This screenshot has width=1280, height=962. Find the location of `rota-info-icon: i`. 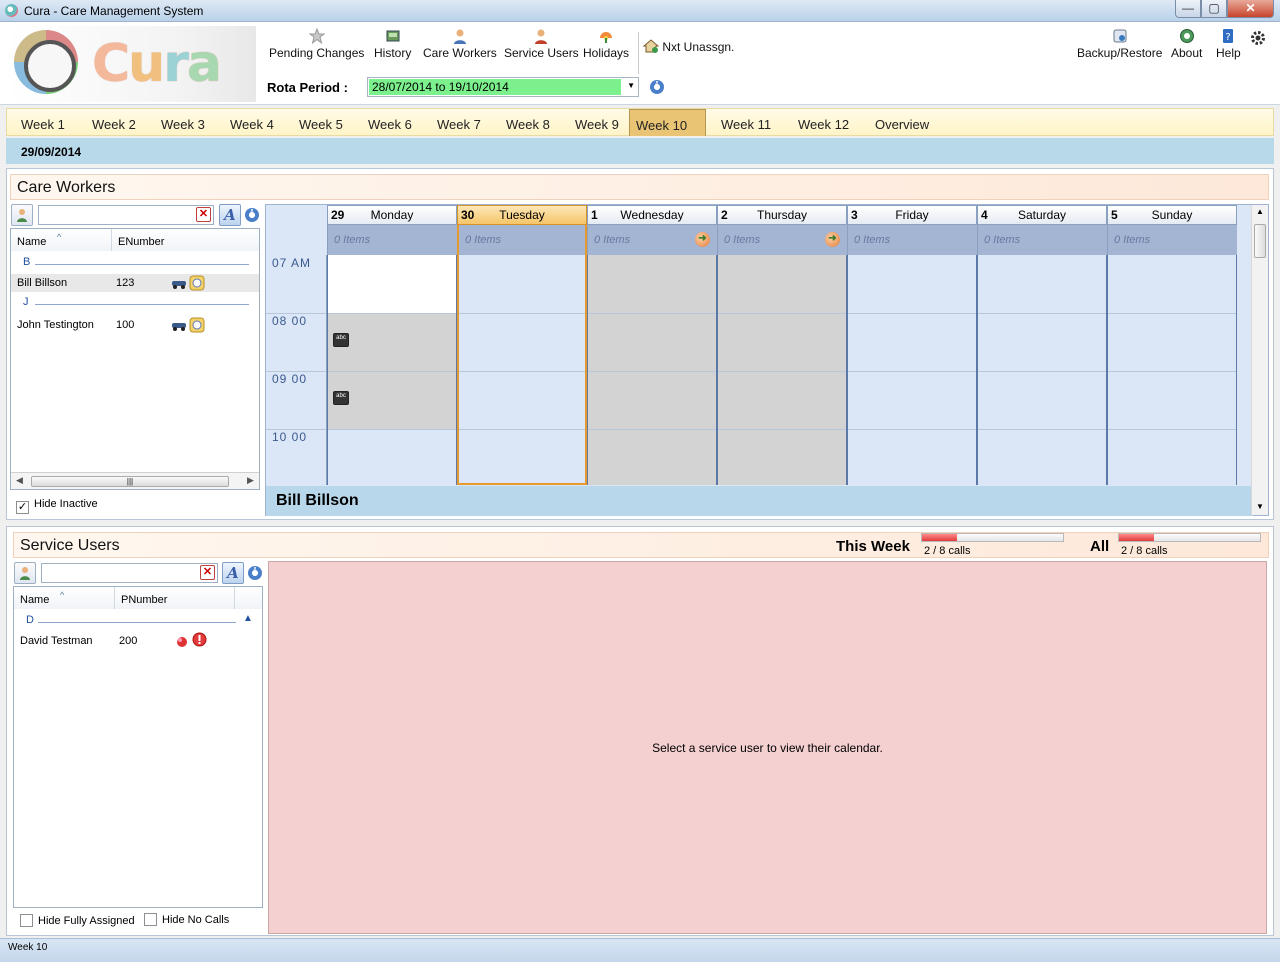

rota-info-icon: i is located at coordinates (657, 87).